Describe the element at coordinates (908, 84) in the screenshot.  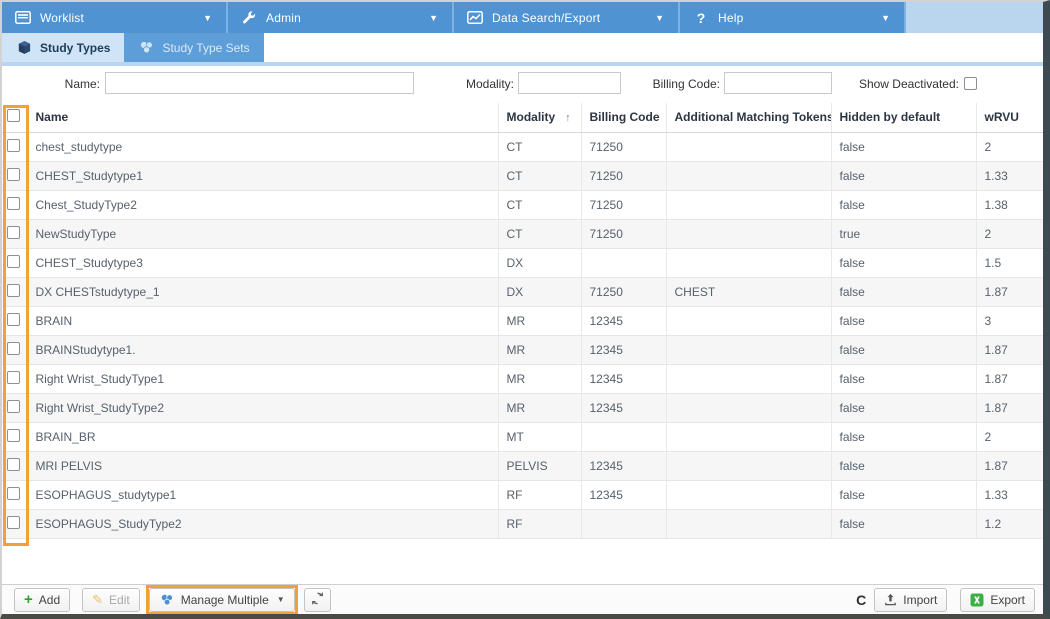
I see `show-deactivated-label: Show Deactivated:` at that location.